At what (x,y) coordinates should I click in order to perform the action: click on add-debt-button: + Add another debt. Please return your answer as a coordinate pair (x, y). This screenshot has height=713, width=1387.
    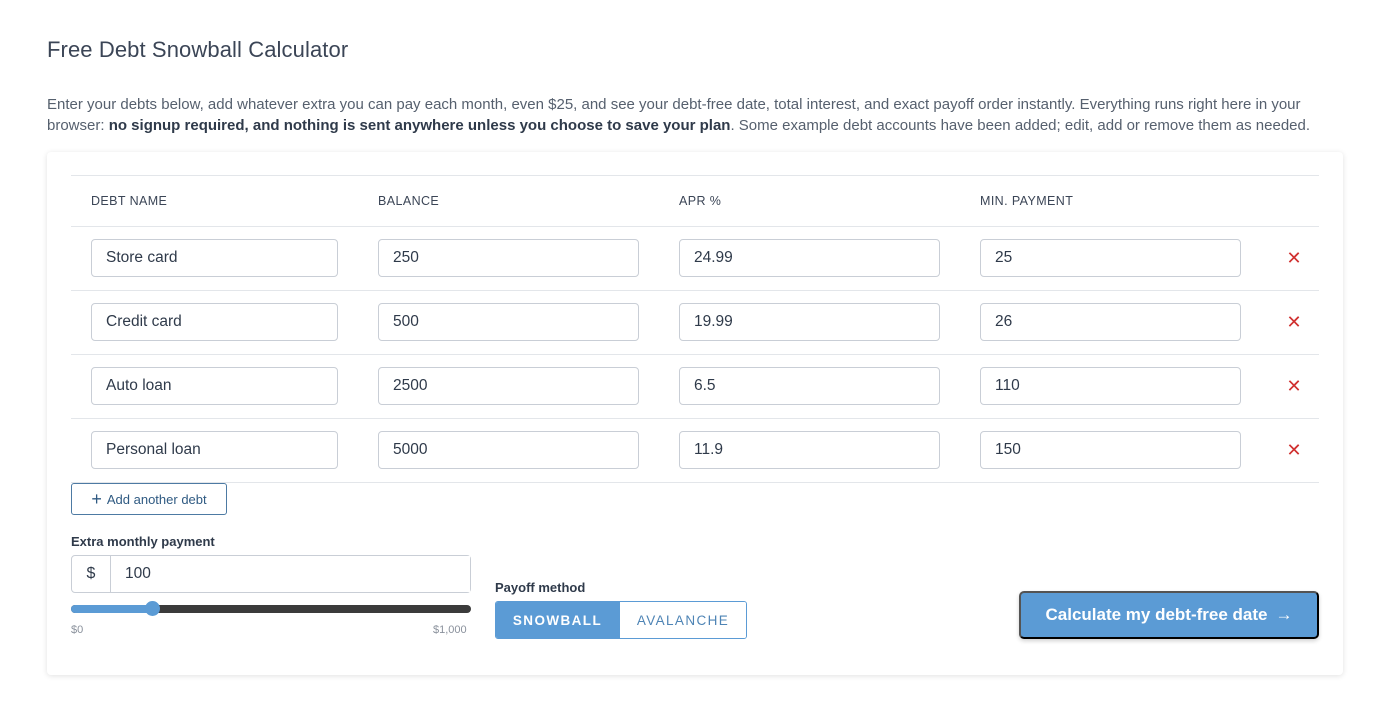
    Looking at the image, I should click on (149, 499).